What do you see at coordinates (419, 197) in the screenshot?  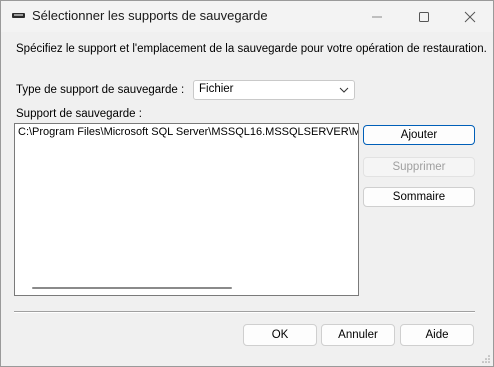 I see `contents-button: Sommaire` at bounding box center [419, 197].